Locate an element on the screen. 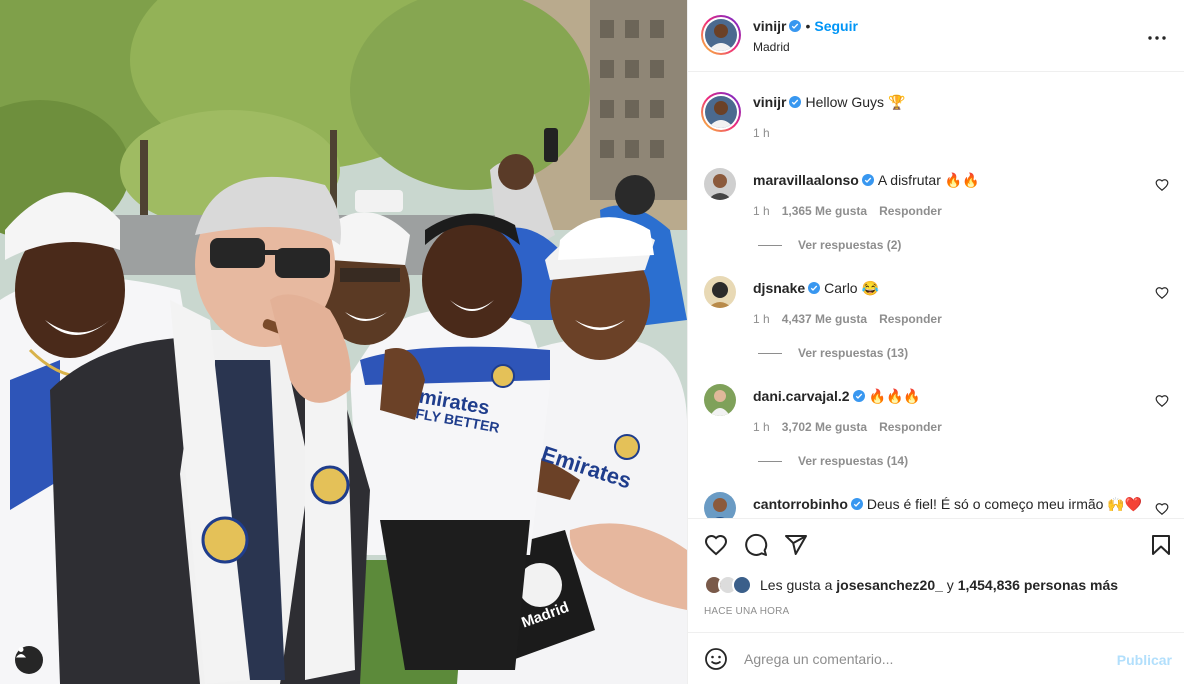 The width and height of the screenshot is (1184, 684). comment-username: dani.carvajal.2 is located at coordinates (801, 396).